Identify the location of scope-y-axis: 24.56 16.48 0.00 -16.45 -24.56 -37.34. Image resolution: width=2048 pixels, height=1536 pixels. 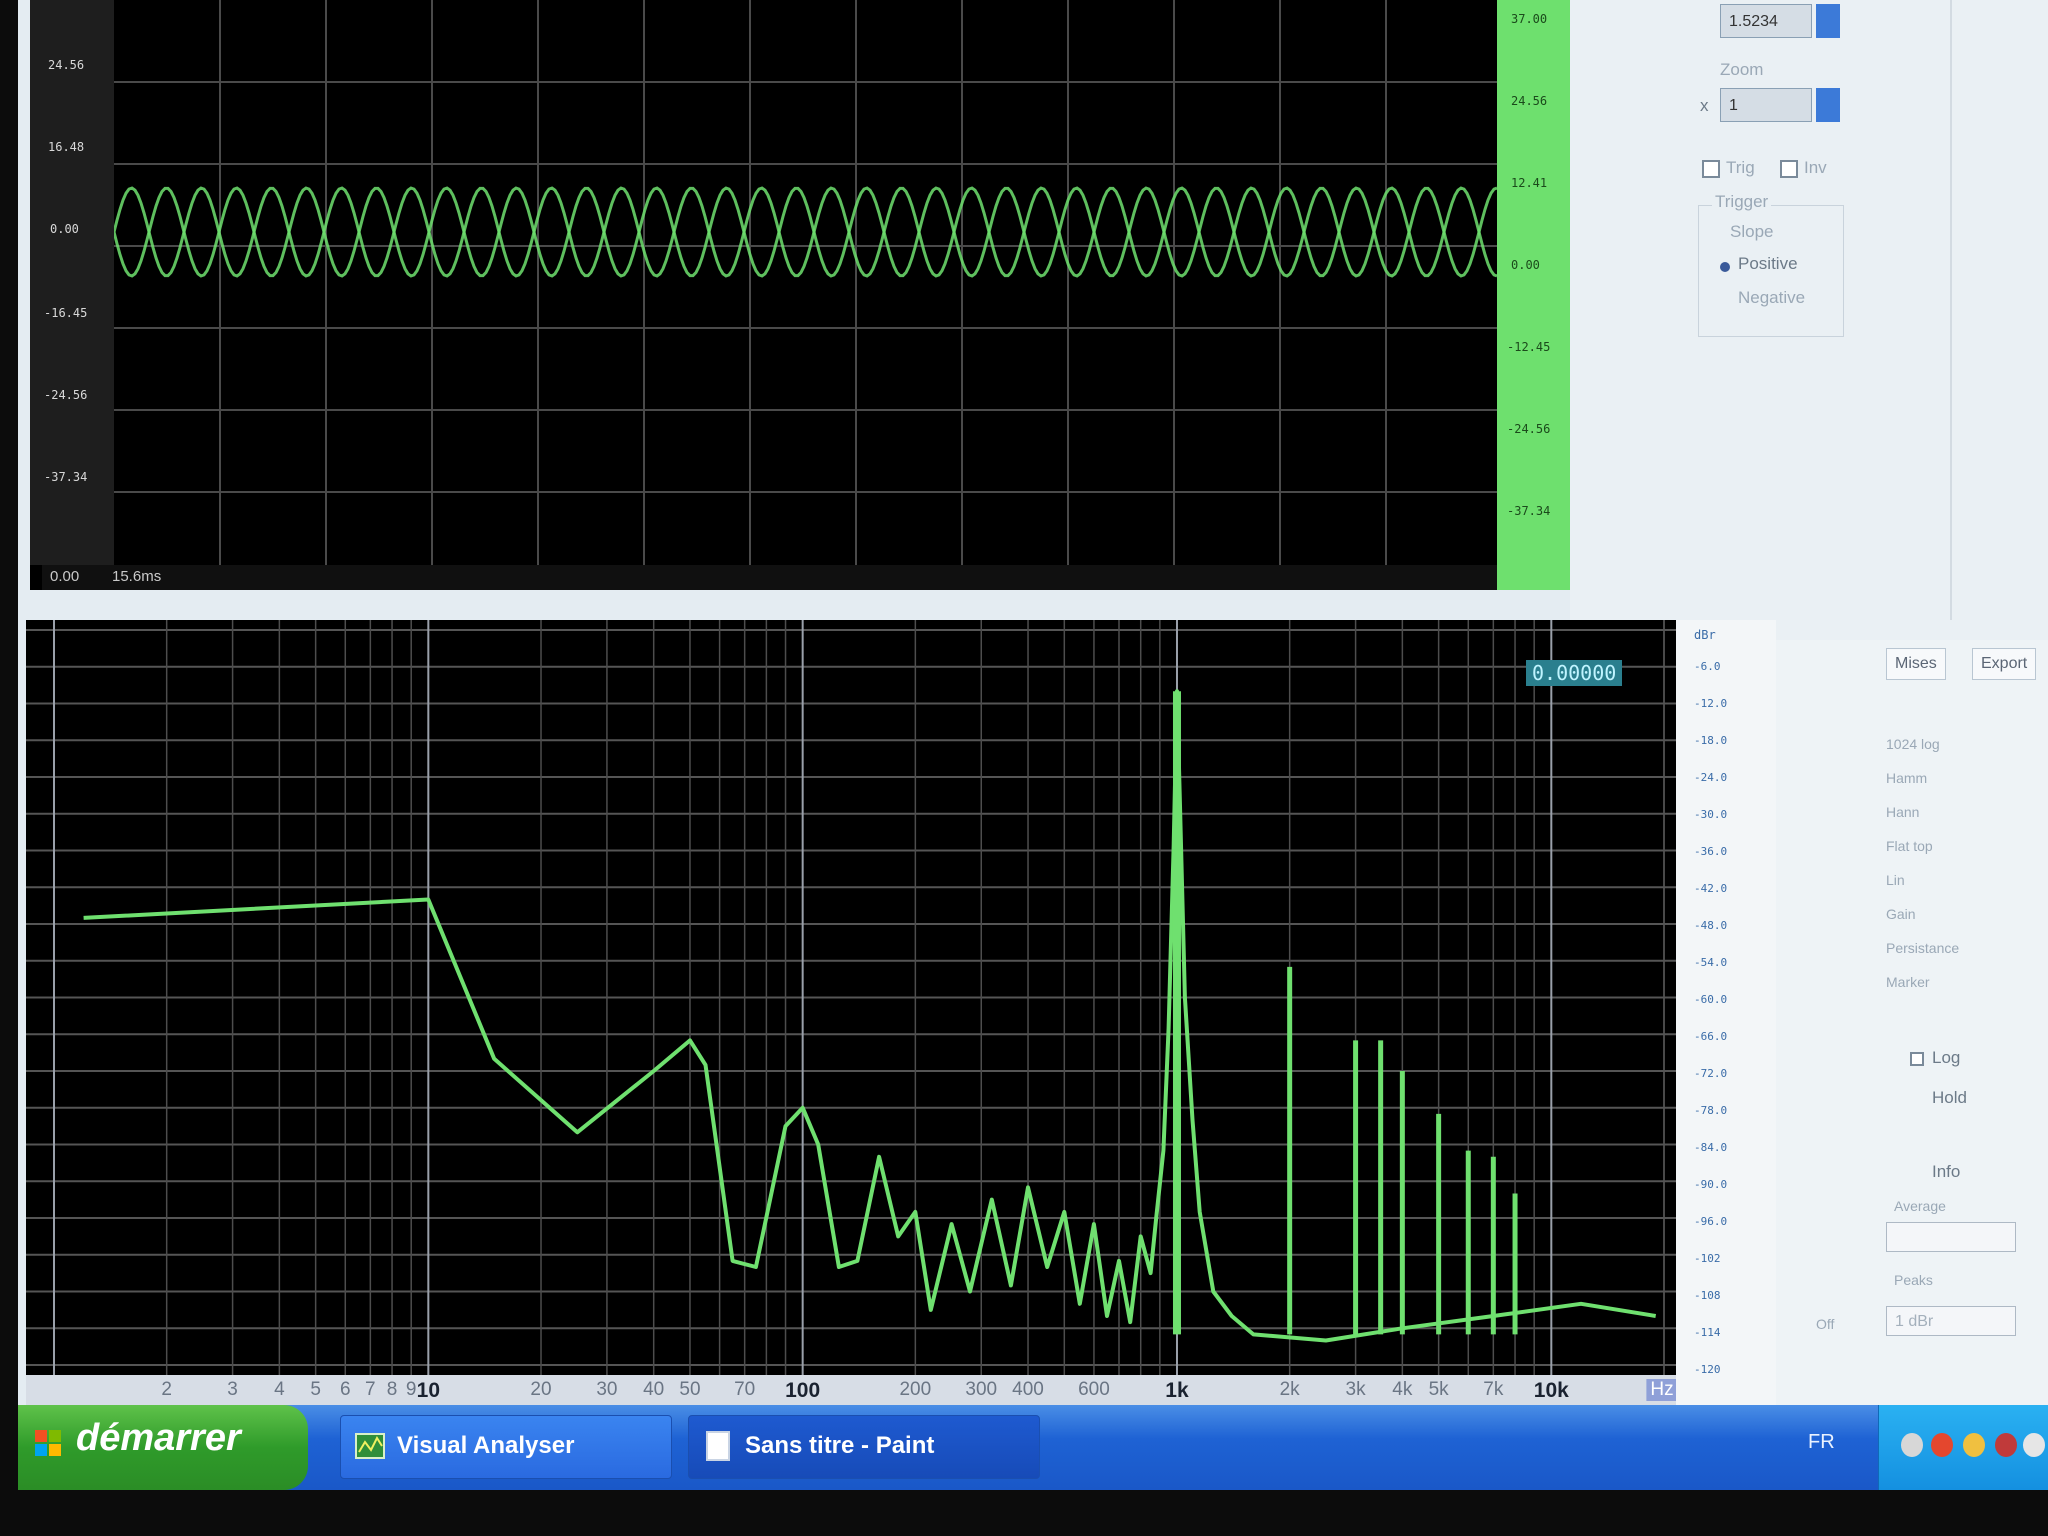
(72, 282).